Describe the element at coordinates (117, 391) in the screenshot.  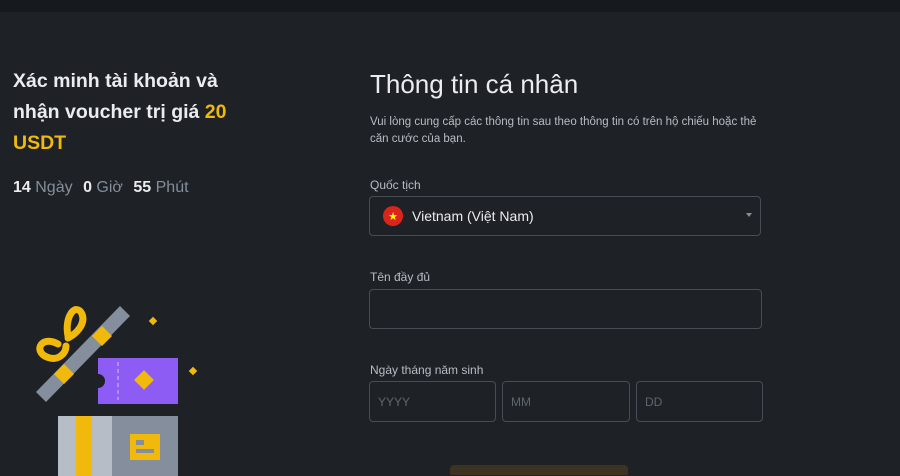
I see `gift-voucher-illustration` at that location.